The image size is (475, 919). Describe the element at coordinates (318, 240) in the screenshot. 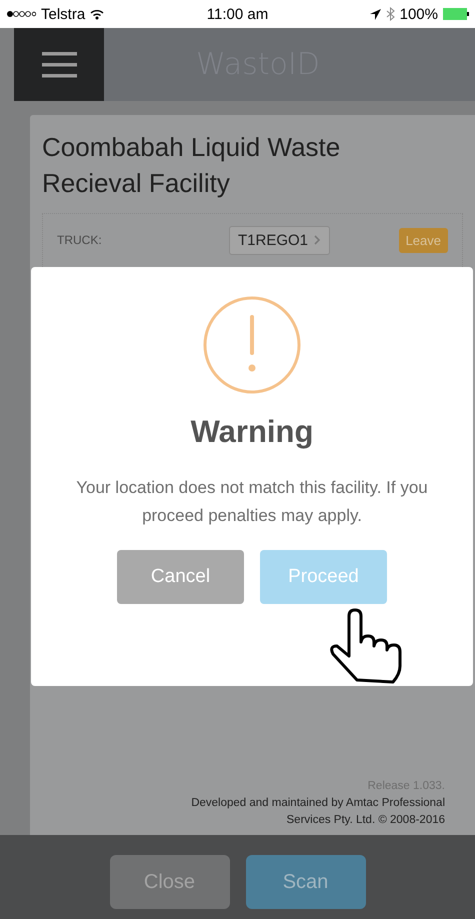

I see `chevron-icon` at that location.